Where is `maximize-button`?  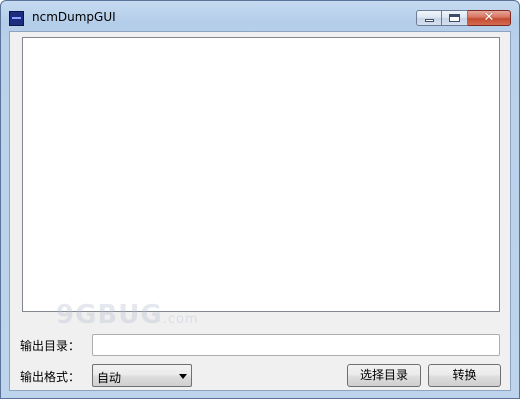 maximize-button is located at coordinates (455, 18).